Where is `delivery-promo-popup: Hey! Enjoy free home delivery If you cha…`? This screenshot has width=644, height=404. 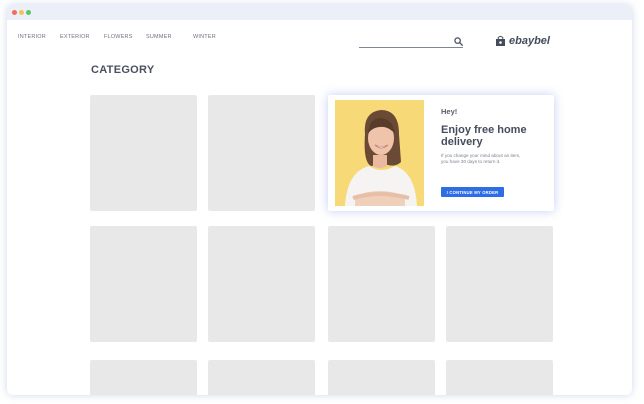
delivery-promo-popup: Hey! Enjoy free home delivery If you cha… is located at coordinates (441, 153).